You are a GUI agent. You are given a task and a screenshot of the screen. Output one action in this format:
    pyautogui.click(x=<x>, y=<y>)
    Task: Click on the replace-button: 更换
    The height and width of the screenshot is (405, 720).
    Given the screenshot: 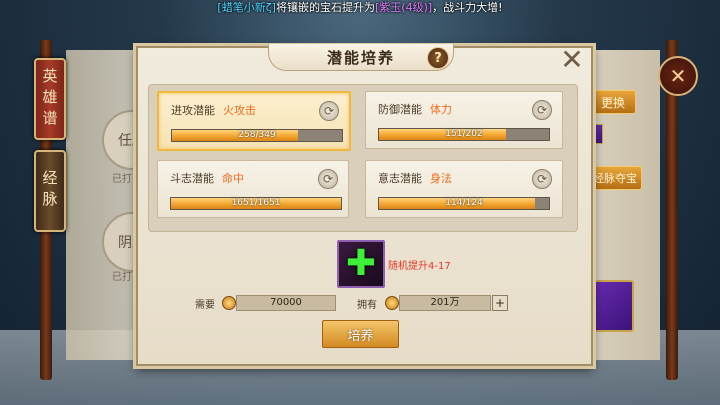 What is the action you would take?
    pyautogui.click(x=613, y=102)
    